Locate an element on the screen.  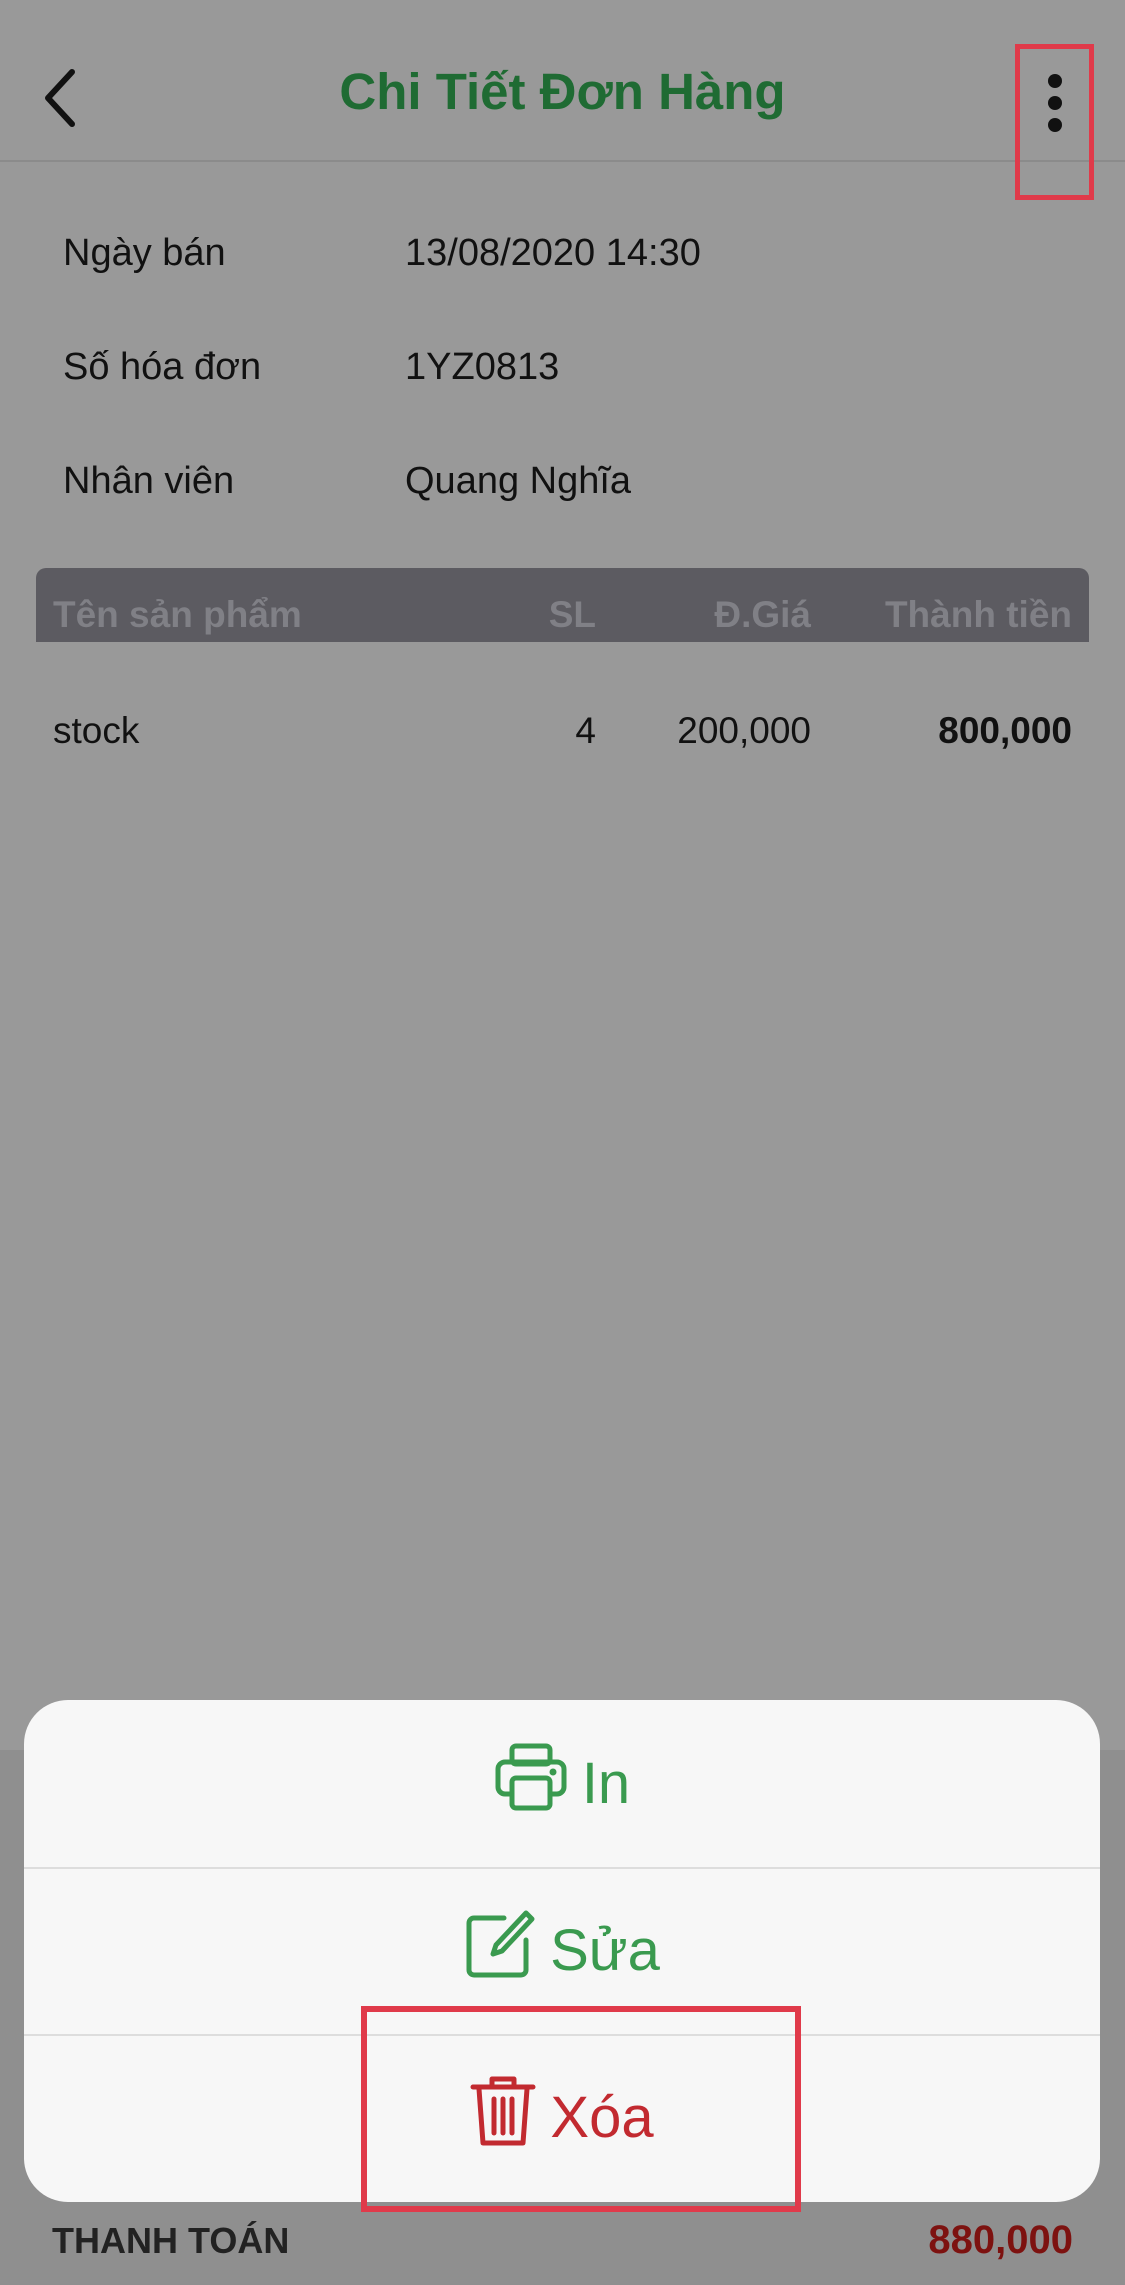
column-header-total: Thành tiền is located at coordinates (978, 614).